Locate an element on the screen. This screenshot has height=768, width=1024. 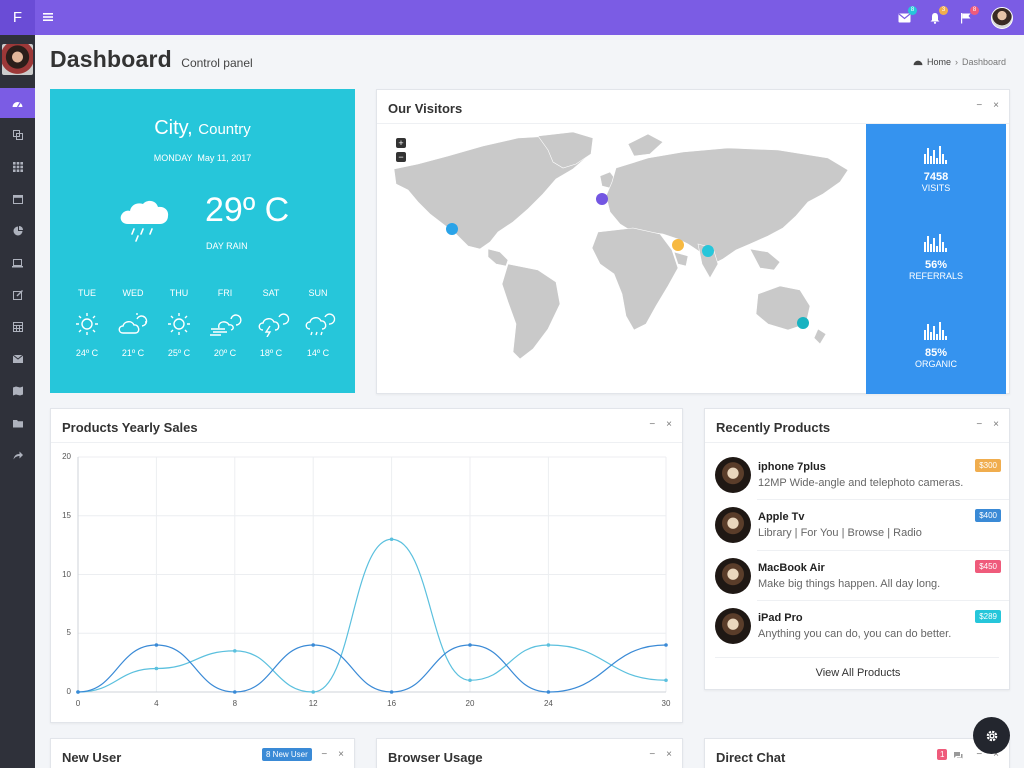
wind-cloud-icon is located at coordinates (226, 325).